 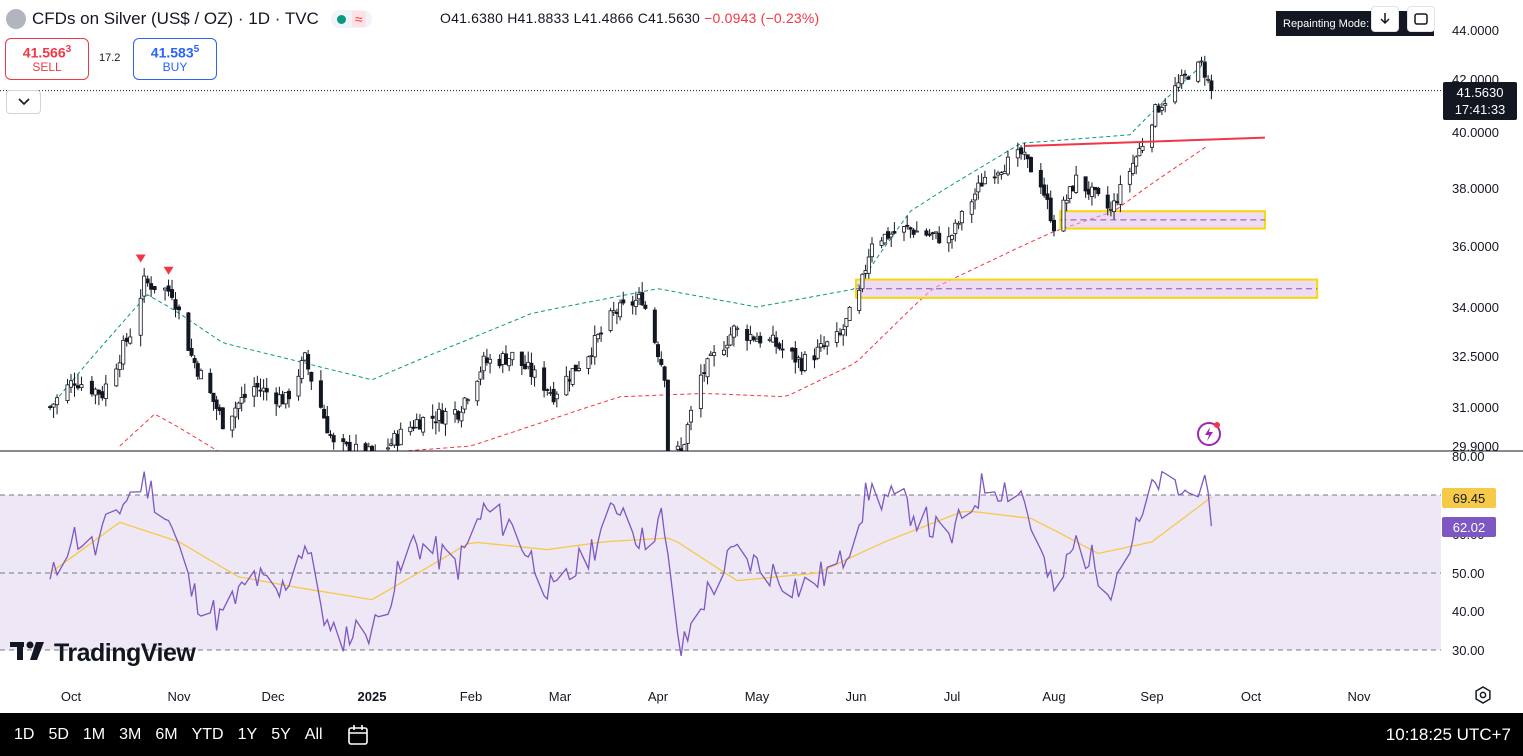 I want to click on timeframe-list: 1D 5D 1M 3M 6M YTD 1Y 5Y All, so click(x=162, y=735).